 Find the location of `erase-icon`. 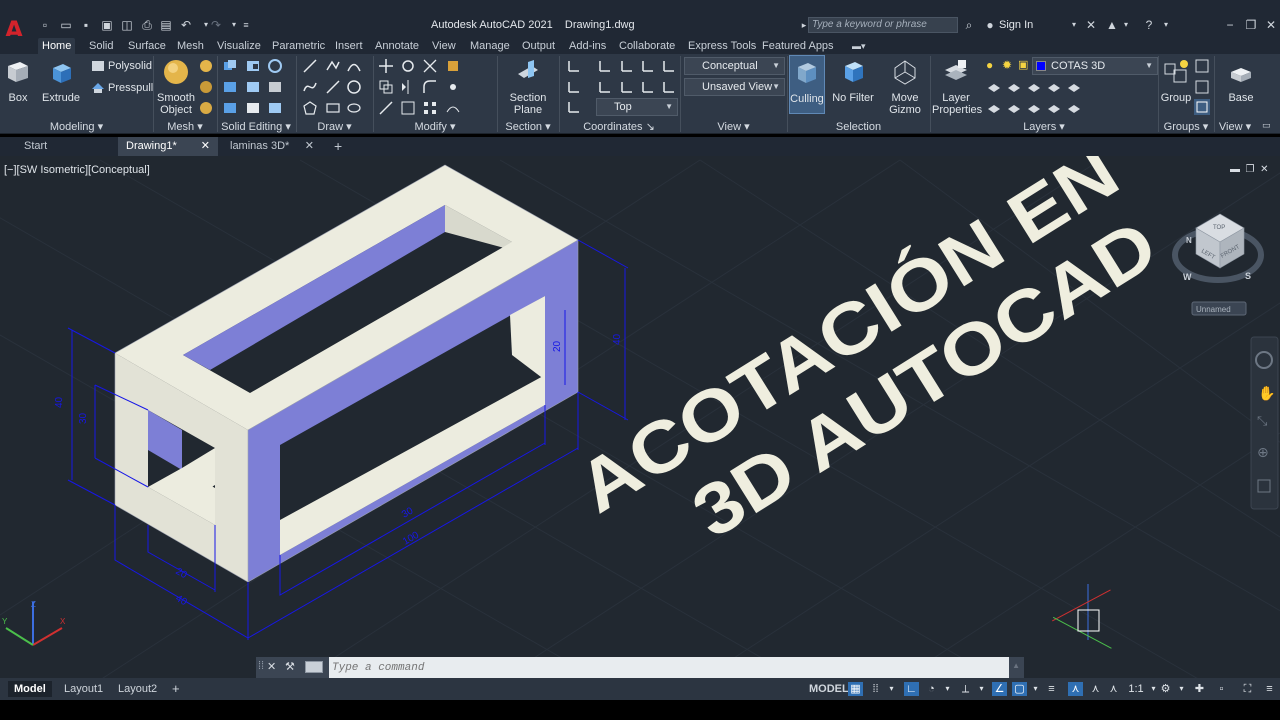

erase-icon is located at coordinates (453, 66).